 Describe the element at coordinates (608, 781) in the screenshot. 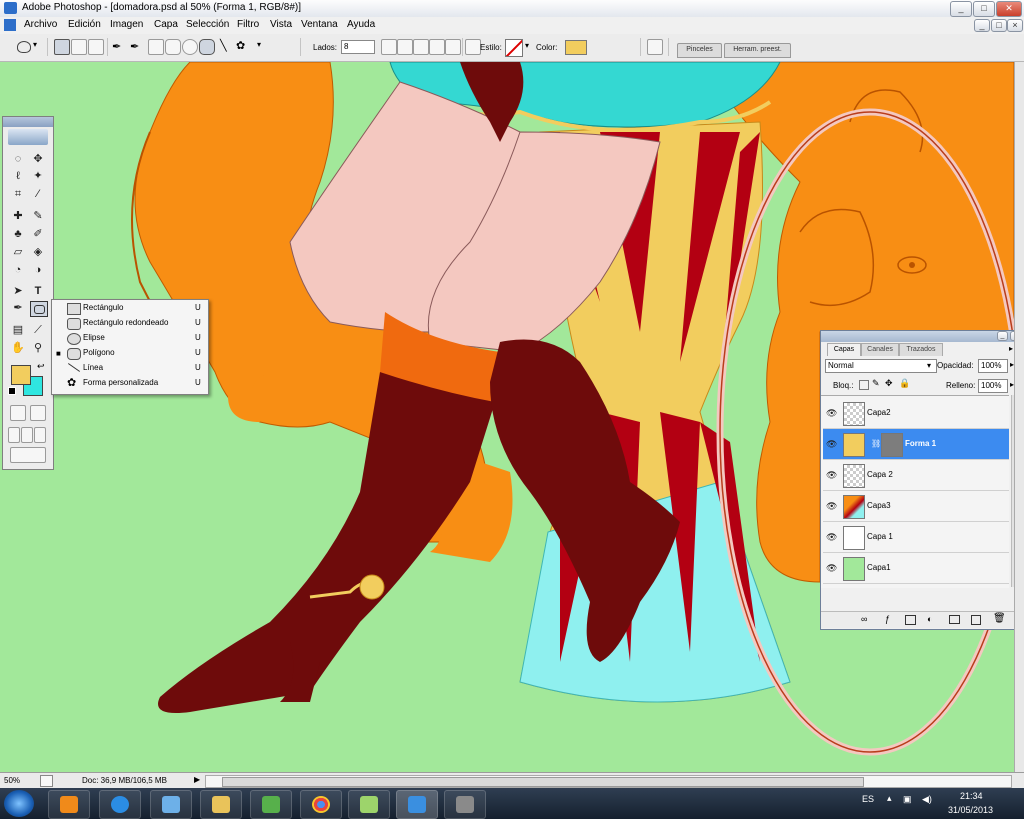

I see `horizontal-scrollbar` at that location.